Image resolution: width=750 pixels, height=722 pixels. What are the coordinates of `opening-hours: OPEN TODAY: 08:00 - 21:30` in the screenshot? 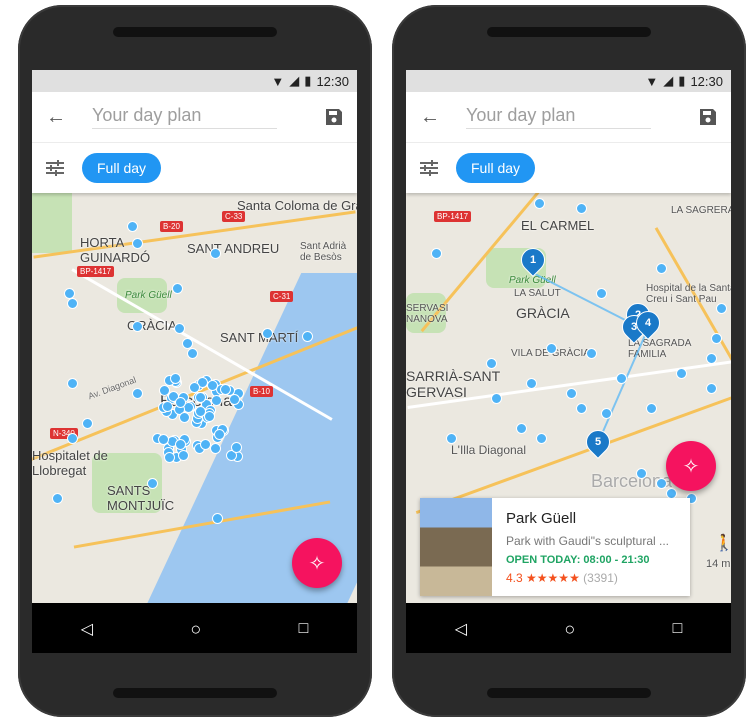 It's located at (578, 560).